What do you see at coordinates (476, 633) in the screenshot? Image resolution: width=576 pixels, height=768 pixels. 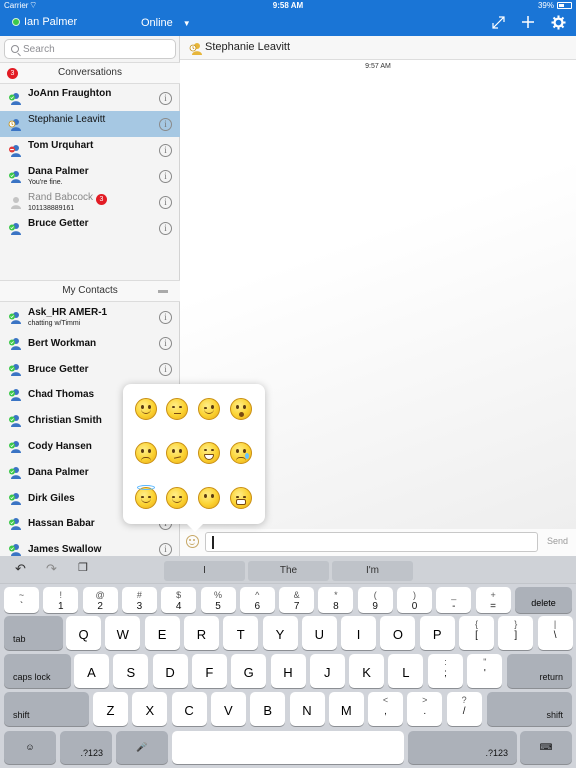 I see `key: {[` at bounding box center [476, 633].